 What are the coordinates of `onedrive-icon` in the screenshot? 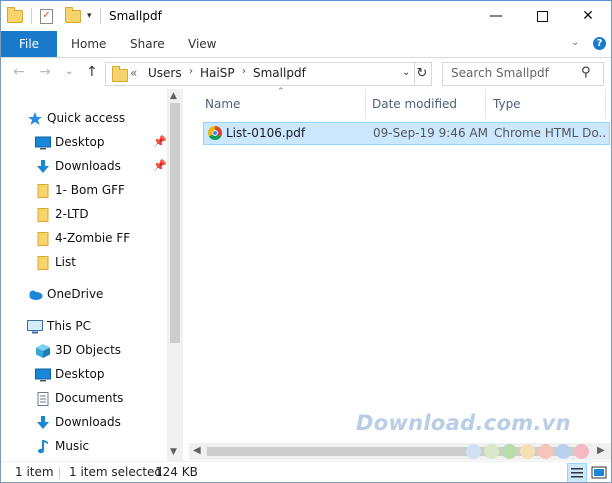 It's located at (35, 294).